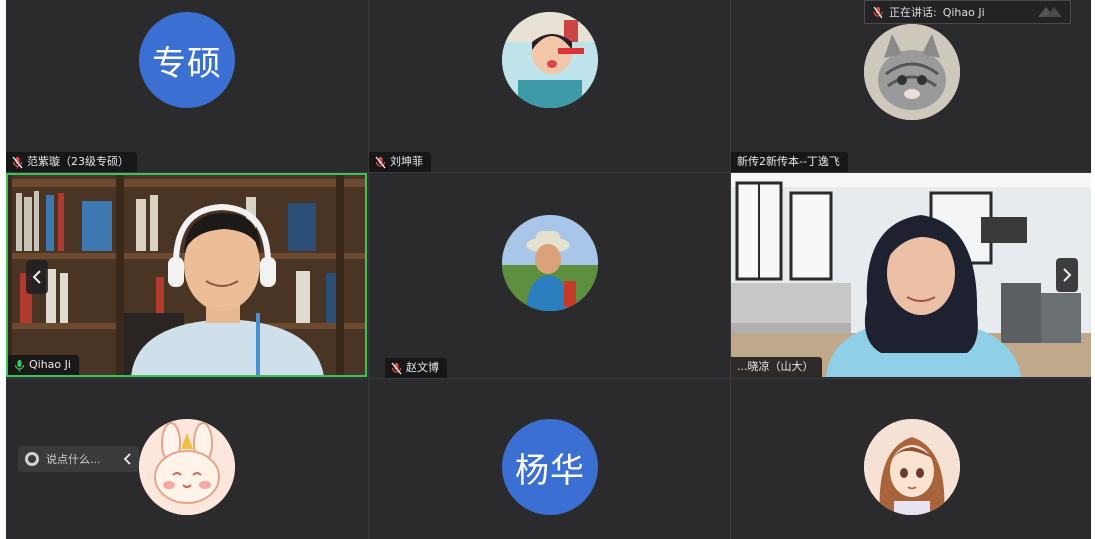 The width and height of the screenshot is (1095, 539). I want to click on participant-name: 新传2新传本--丁逸飞, so click(788, 161).